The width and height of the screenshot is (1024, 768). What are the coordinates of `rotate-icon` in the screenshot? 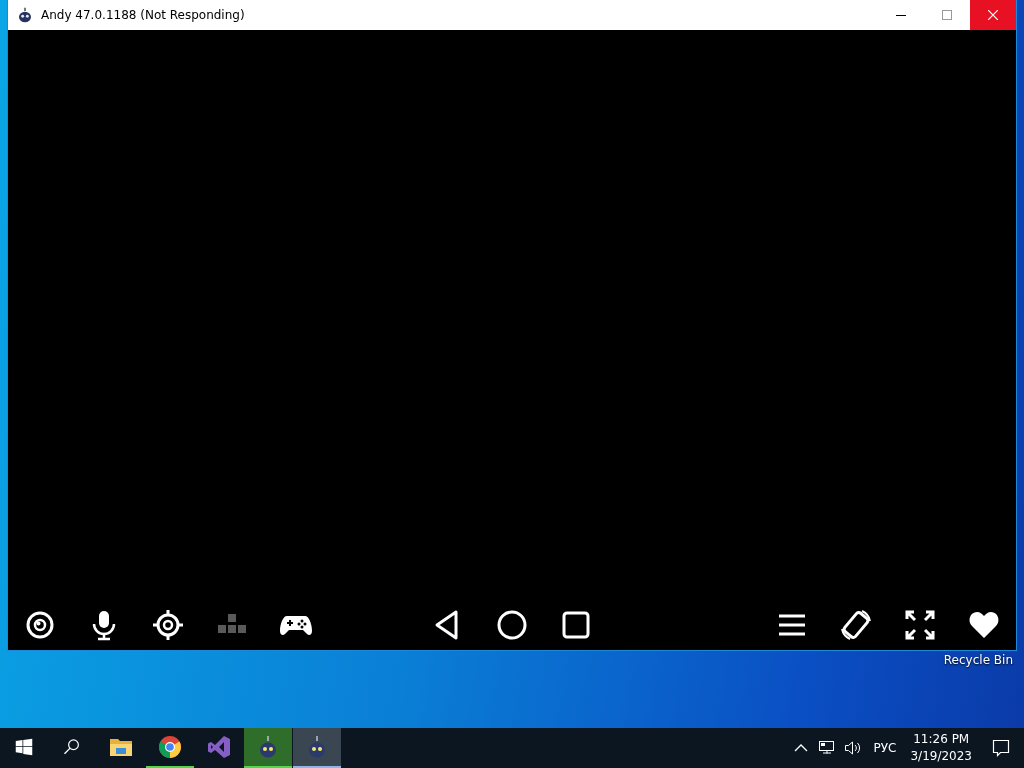 It's located at (856, 625).